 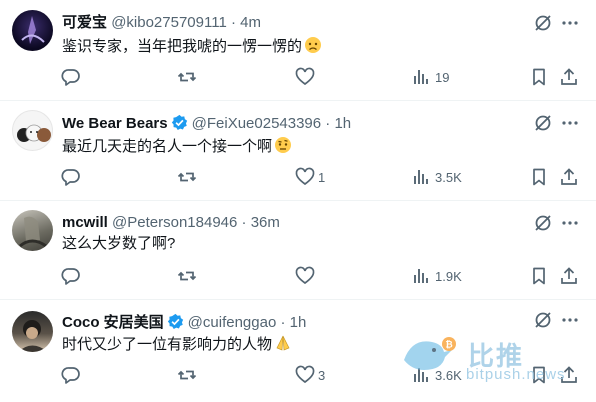 What do you see at coordinates (169, 22) in the screenshot?
I see `username: @kibo275709111` at bounding box center [169, 22].